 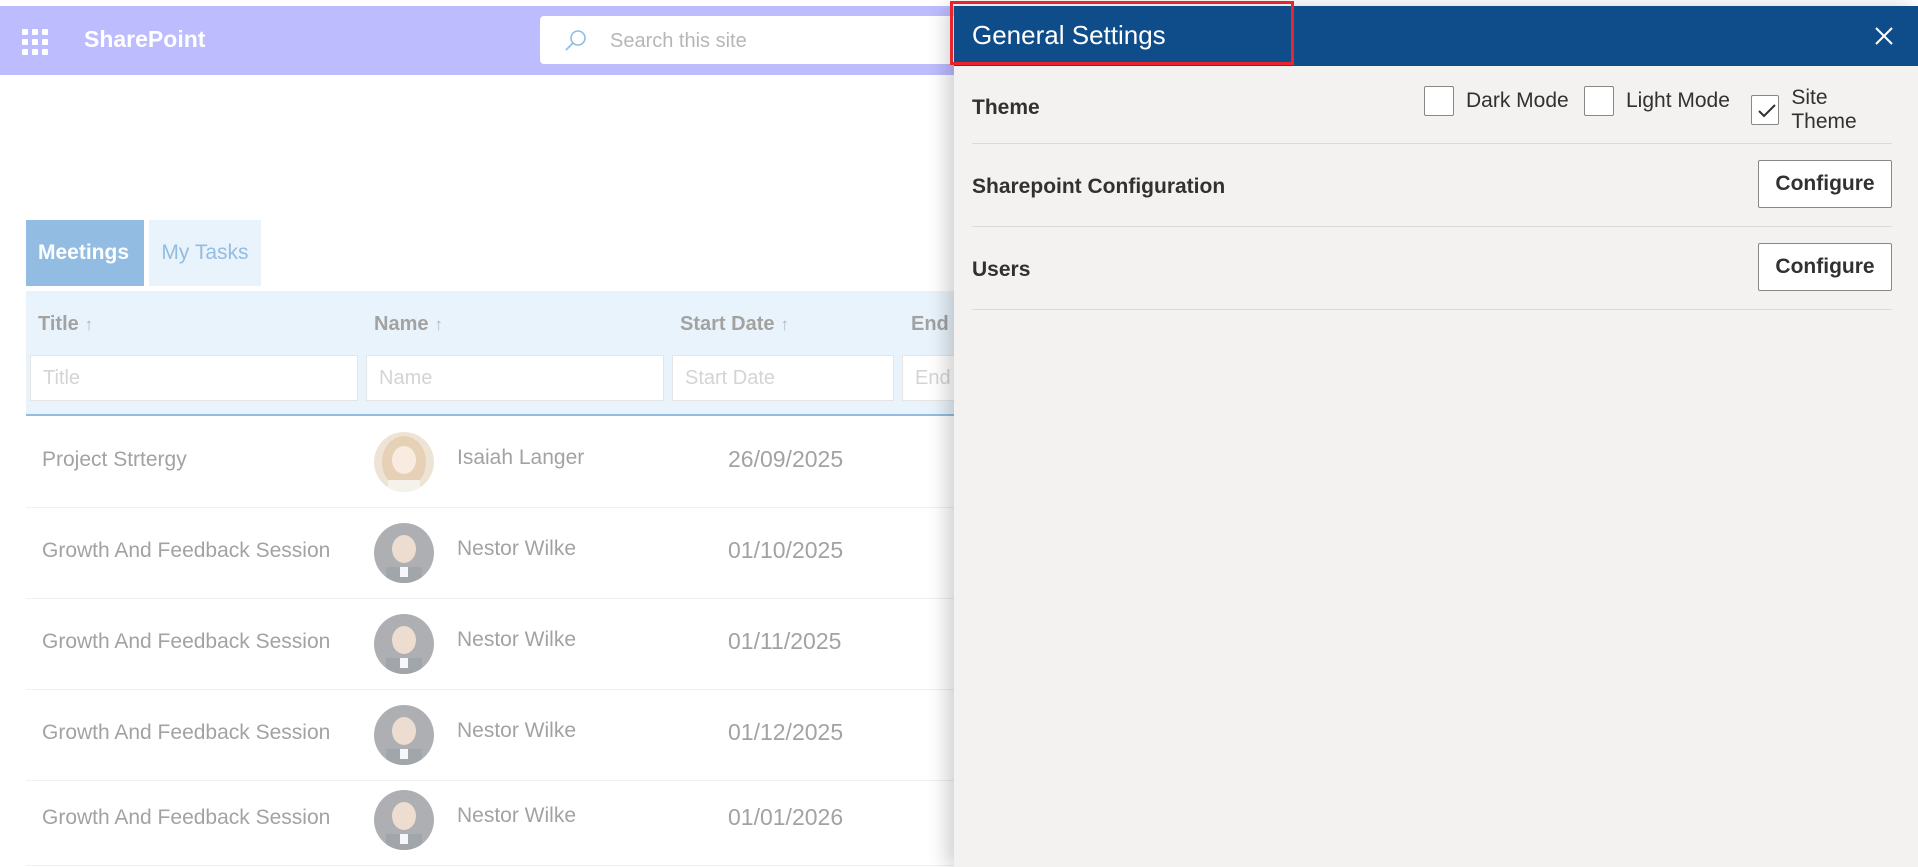 I want to click on column-header-label: End, so click(x=930, y=324).